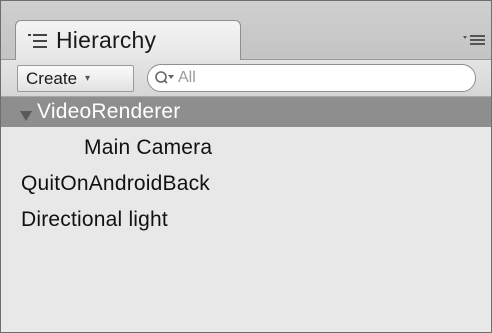  I want to click on tree-item-videorenderer: VideoRenderer, so click(246, 112).